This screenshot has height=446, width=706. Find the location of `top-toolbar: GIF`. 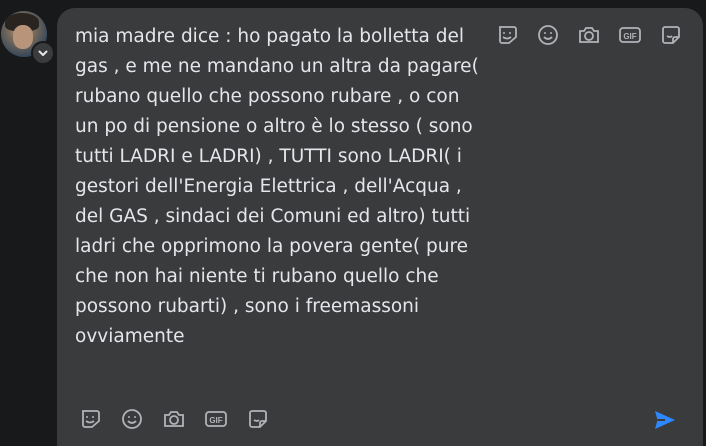

top-toolbar: GIF is located at coordinates (596, 35).